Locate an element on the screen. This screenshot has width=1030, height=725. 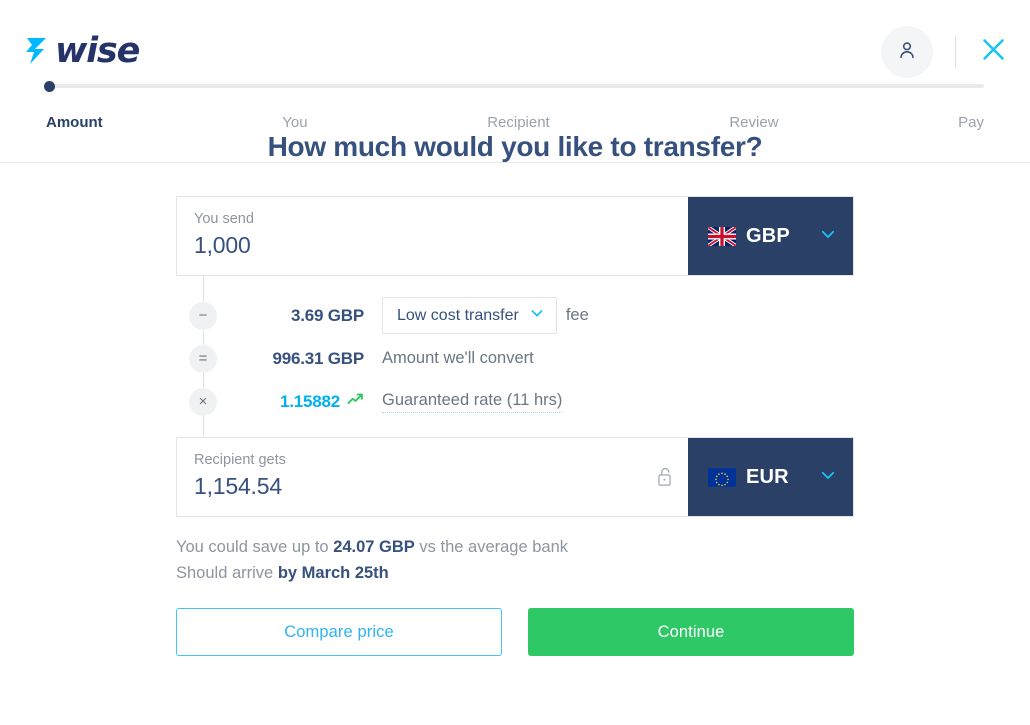
continue-button: Continue is located at coordinates (691, 632).